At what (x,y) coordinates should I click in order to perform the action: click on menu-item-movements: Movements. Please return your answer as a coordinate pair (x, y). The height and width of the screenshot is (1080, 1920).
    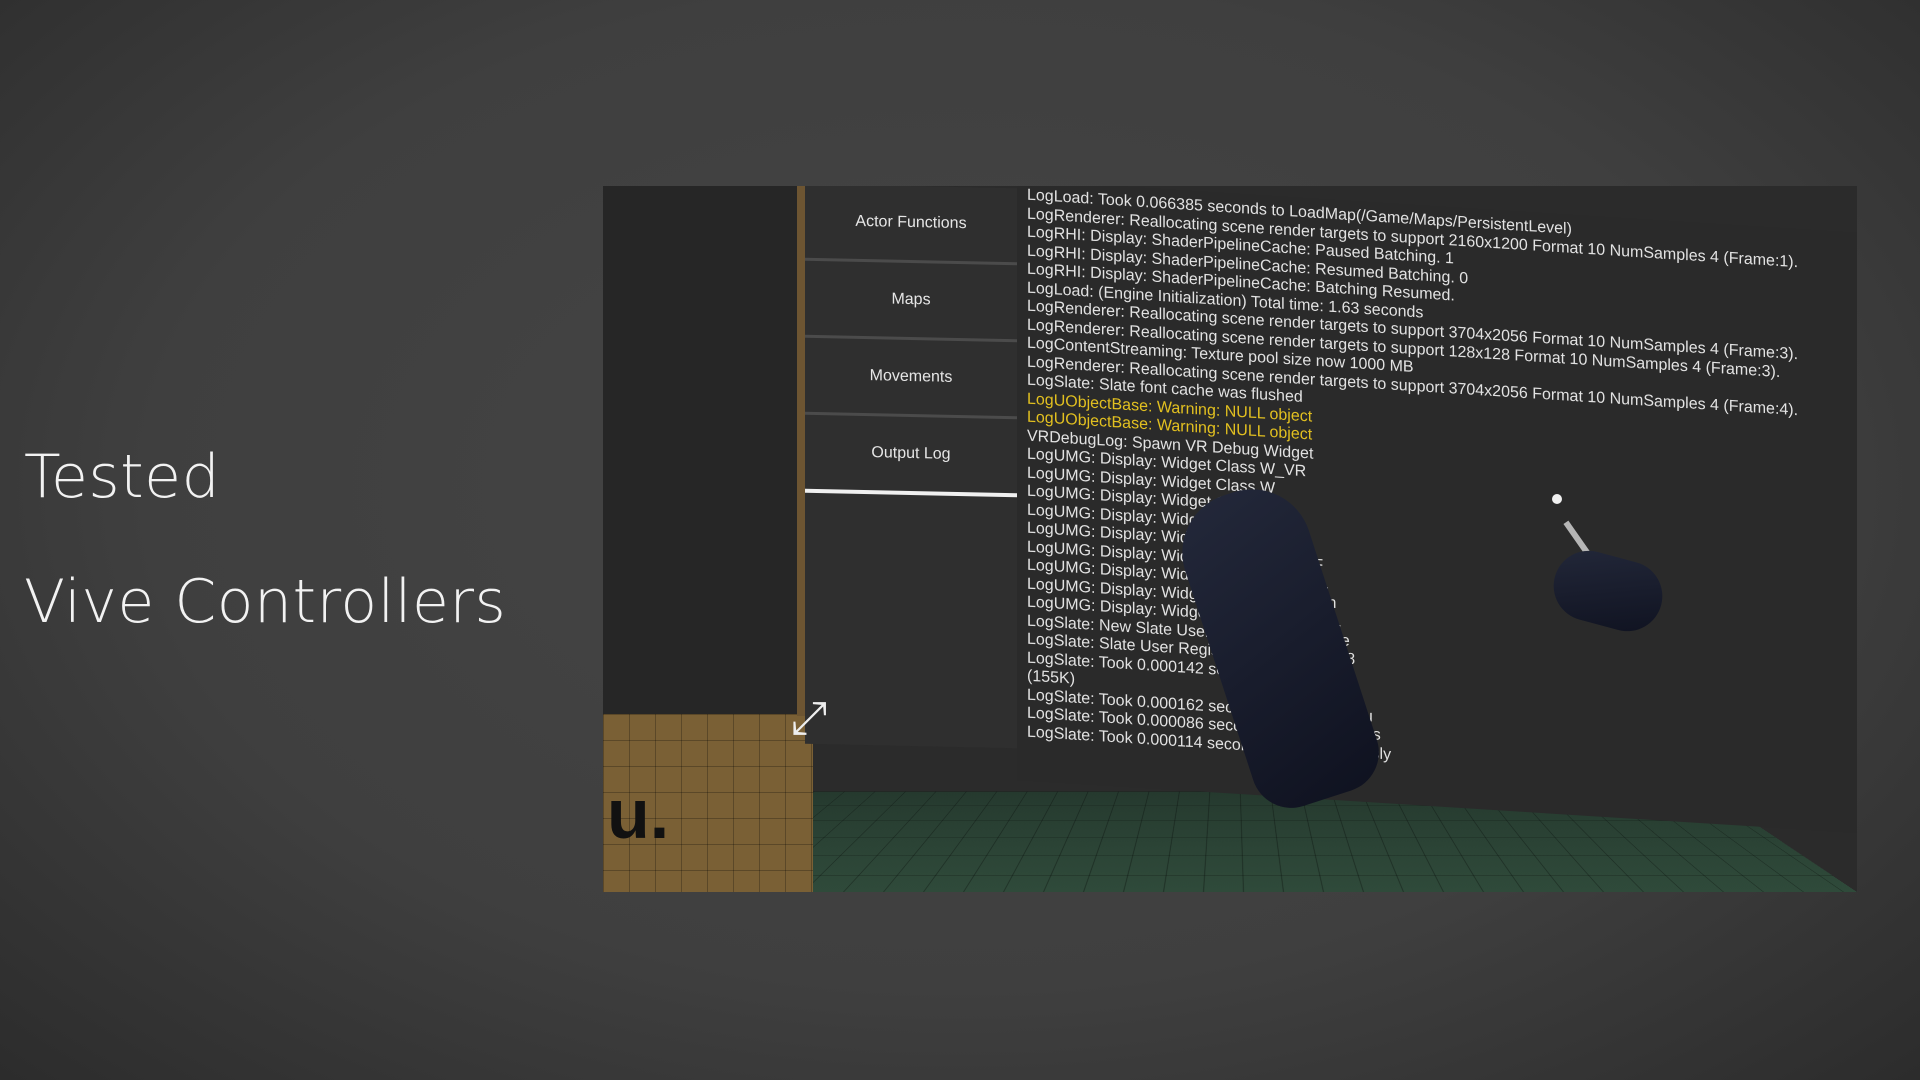
    Looking at the image, I should click on (911, 378).